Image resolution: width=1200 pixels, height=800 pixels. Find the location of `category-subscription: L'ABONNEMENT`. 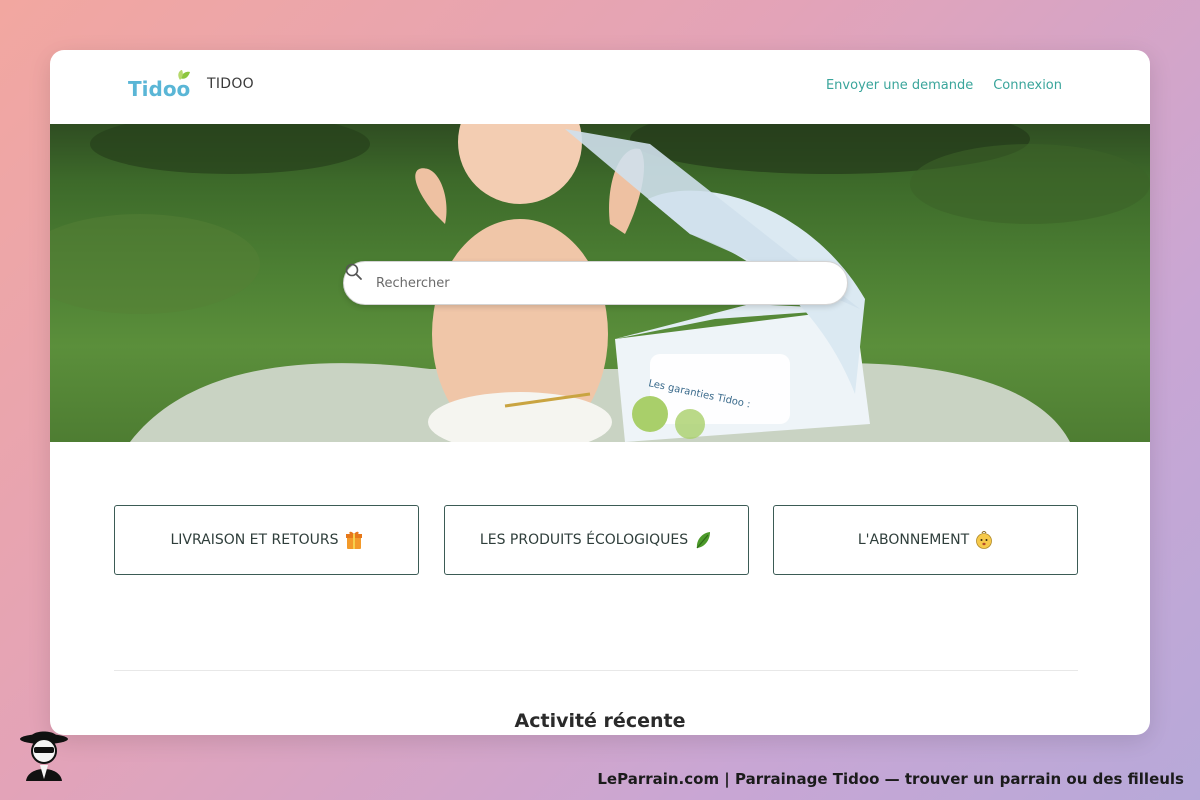

category-subscription: L'ABONNEMENT is located at coordinates (925, 540).